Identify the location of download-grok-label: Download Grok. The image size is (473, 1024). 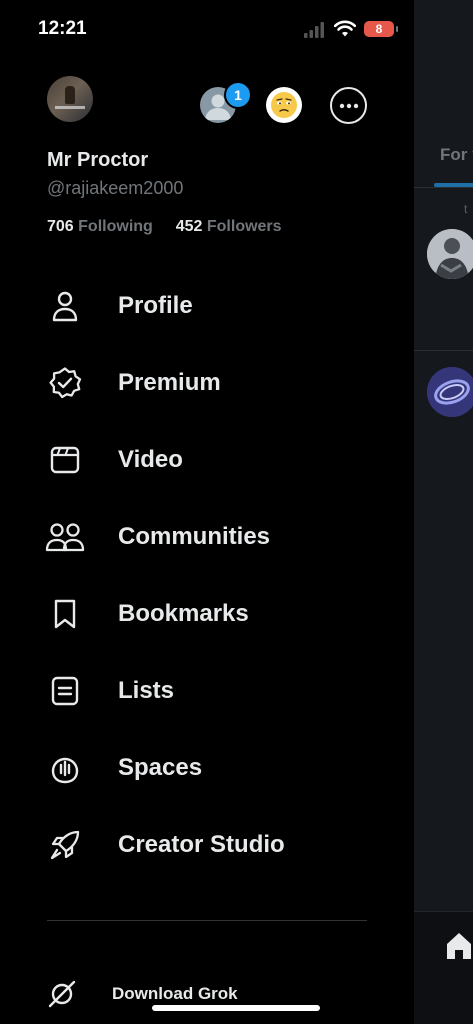
(175, 993).